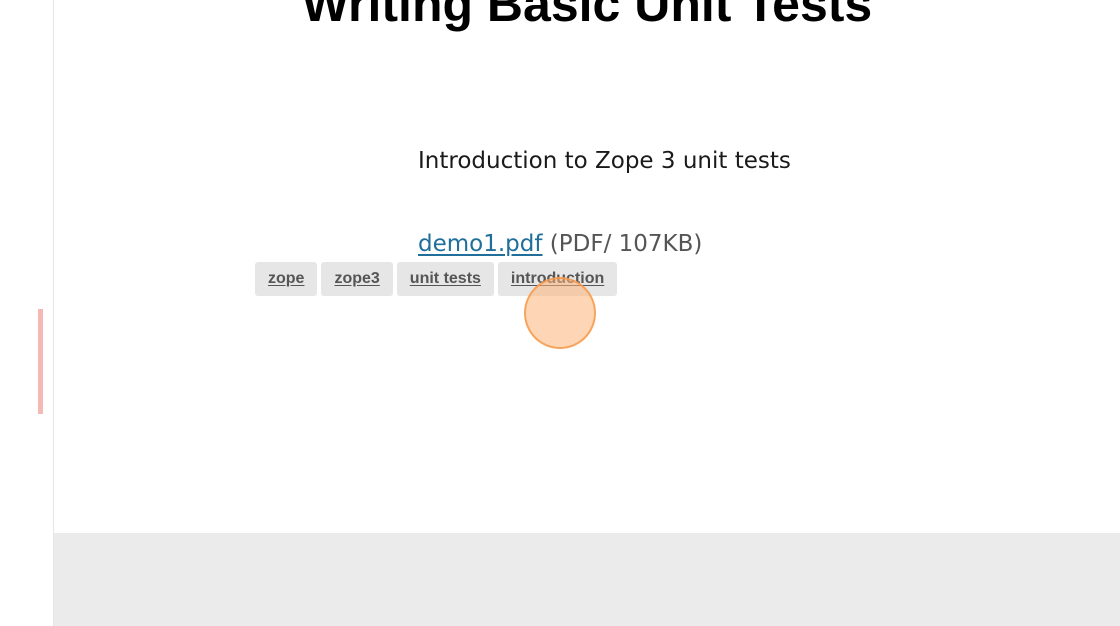  What do you see at coordinates (587, 579) in the screenshot?
I see `footer` at bounding box center [587, 579].